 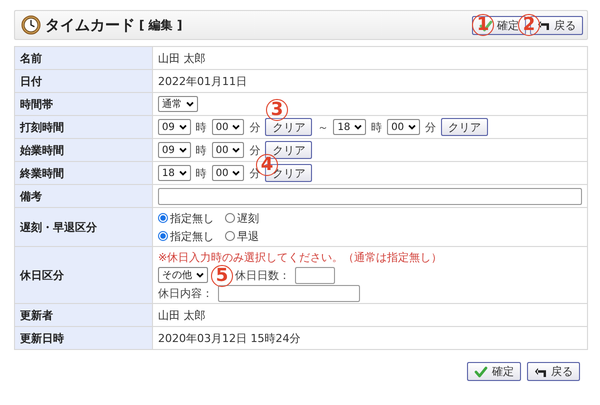 I want to click on dropdown: 通常, so click(x=178, y=104).